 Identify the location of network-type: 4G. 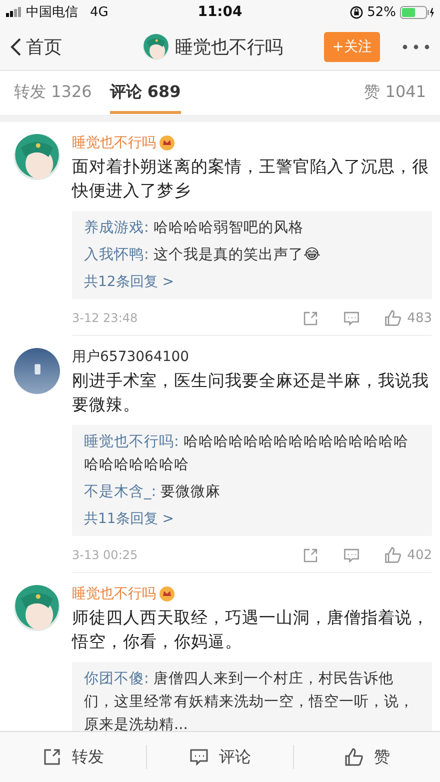
(99, 12).